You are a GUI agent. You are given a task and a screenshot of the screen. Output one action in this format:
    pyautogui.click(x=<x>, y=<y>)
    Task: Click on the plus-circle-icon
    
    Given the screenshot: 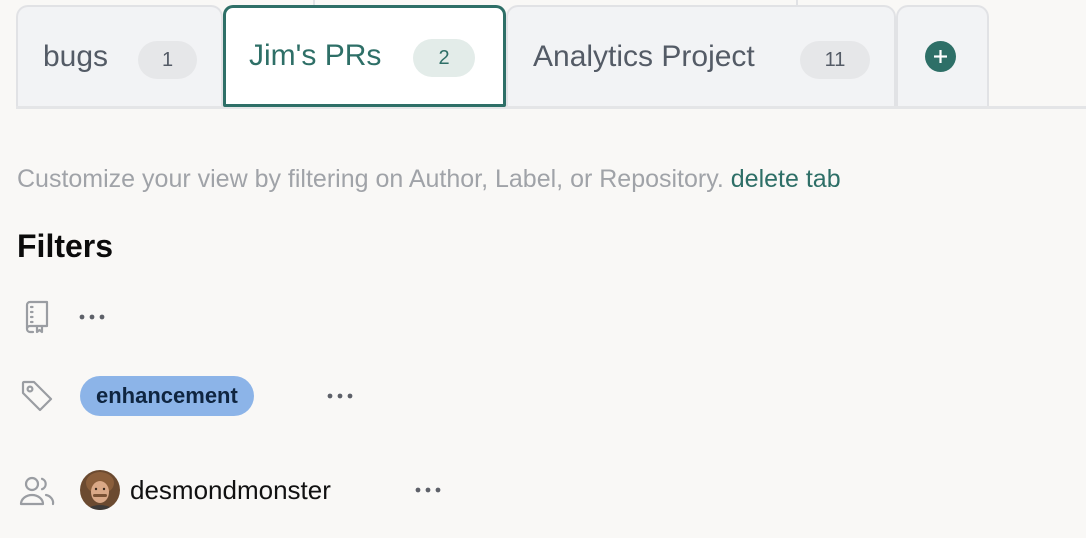 What is the action you would take?
    pyautogui.click(x=940, y=56)
    